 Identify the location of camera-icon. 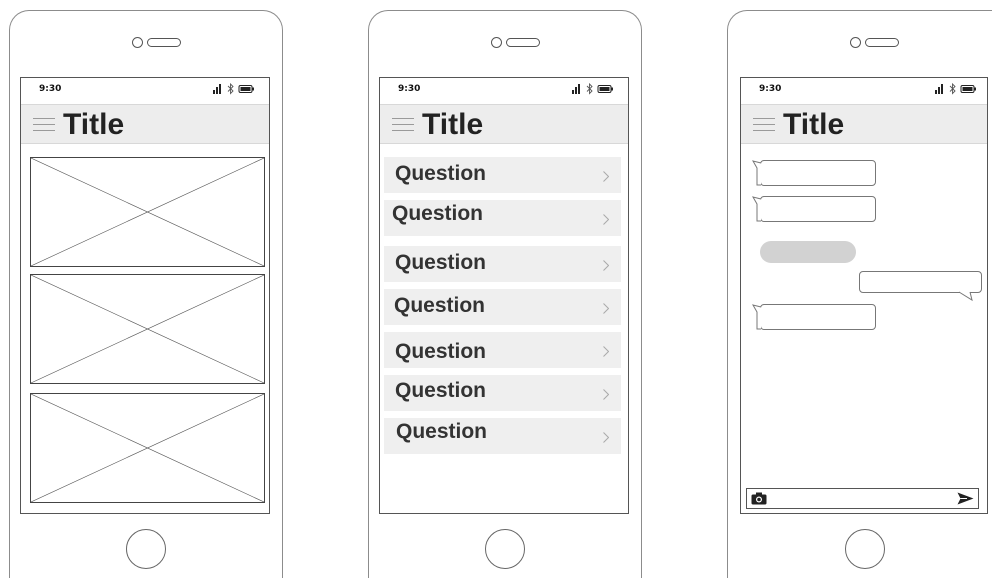
(759, 498).